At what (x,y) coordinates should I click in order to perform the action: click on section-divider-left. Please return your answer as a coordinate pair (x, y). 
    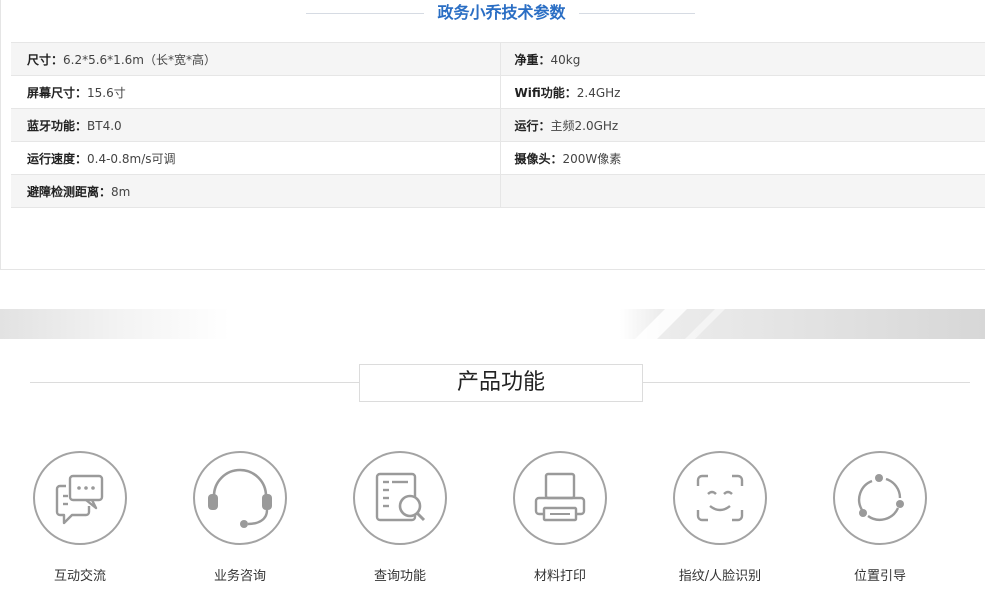
    Looking at the image, I should click on (195, 382).